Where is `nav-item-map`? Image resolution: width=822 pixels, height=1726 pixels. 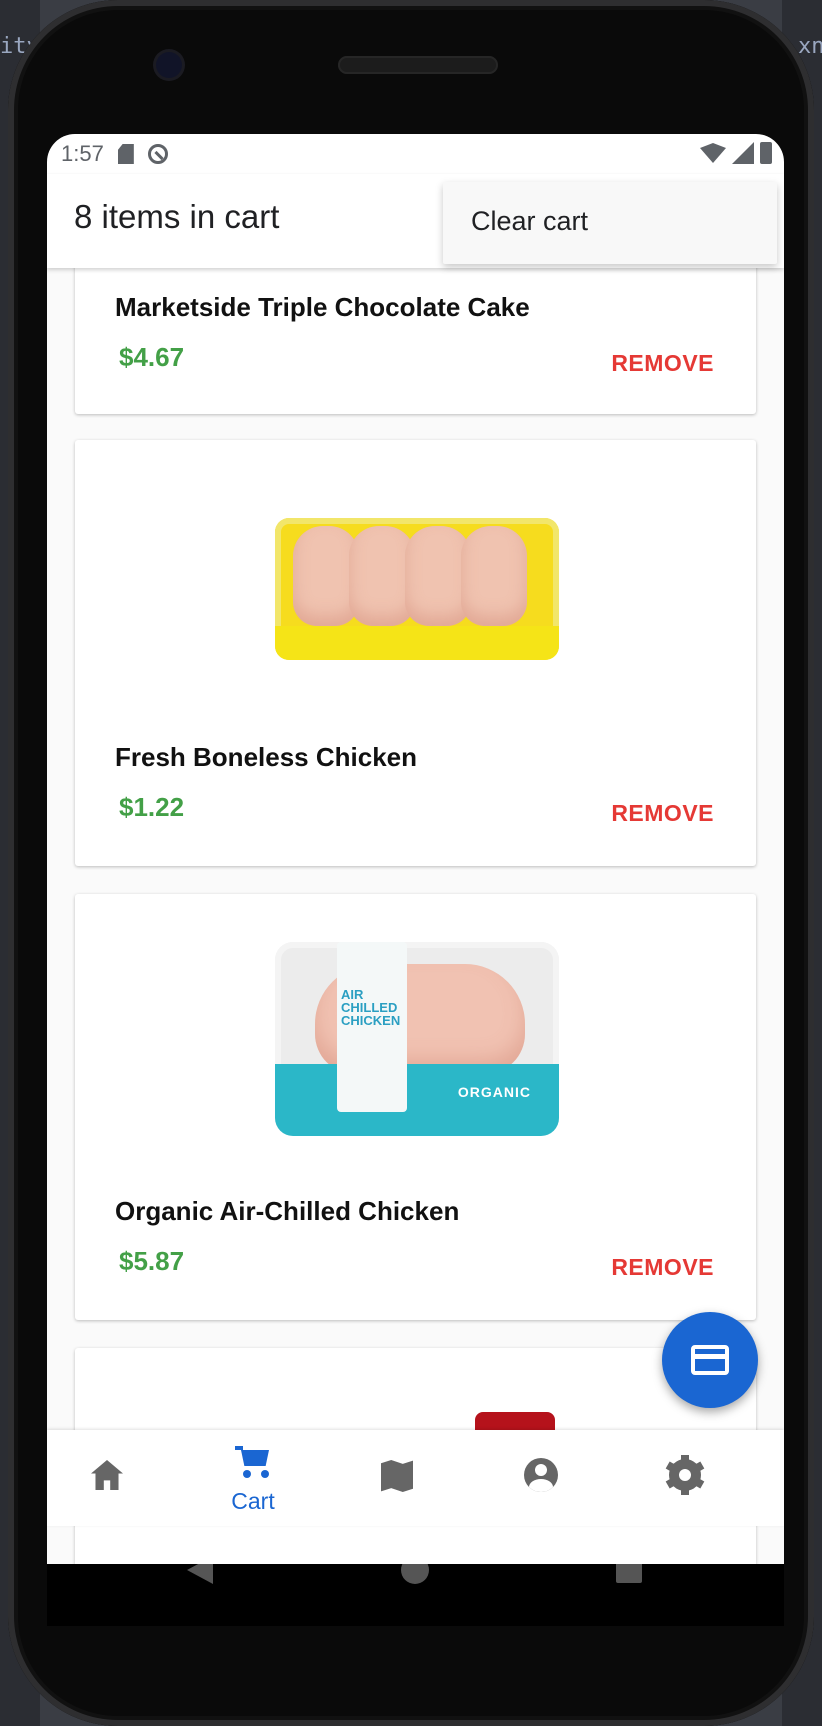
nav-item-map is located at coordinates (397, 1478).